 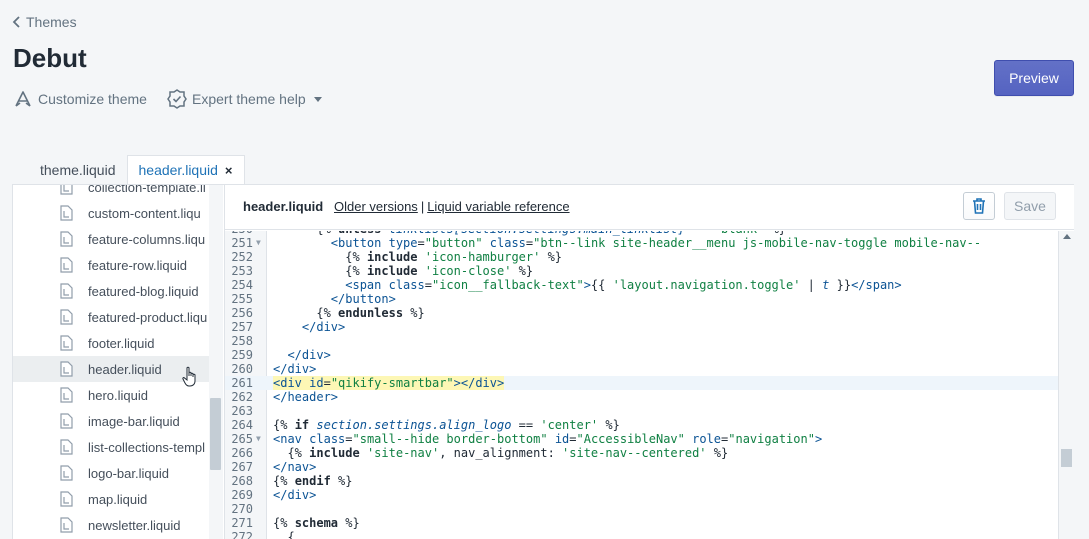 What do you see at coordinates (242, 299) in the screenshot?
I see `line-number: 255` at bounding box center [242, 299].